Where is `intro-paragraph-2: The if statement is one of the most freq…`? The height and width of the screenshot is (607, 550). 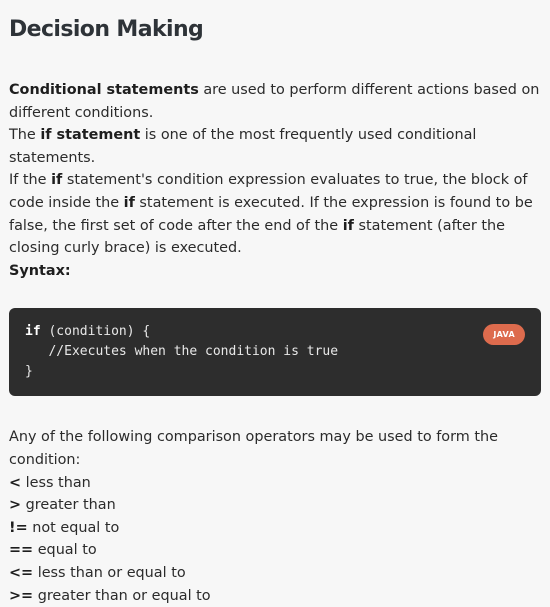 intro-paragraph-2: The if statement is one of the most freq… is located at coordinates (275, 146).